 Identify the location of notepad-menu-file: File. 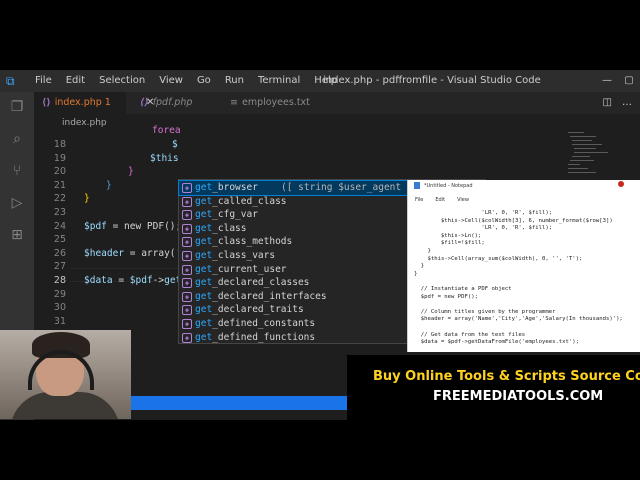
(419, 202).